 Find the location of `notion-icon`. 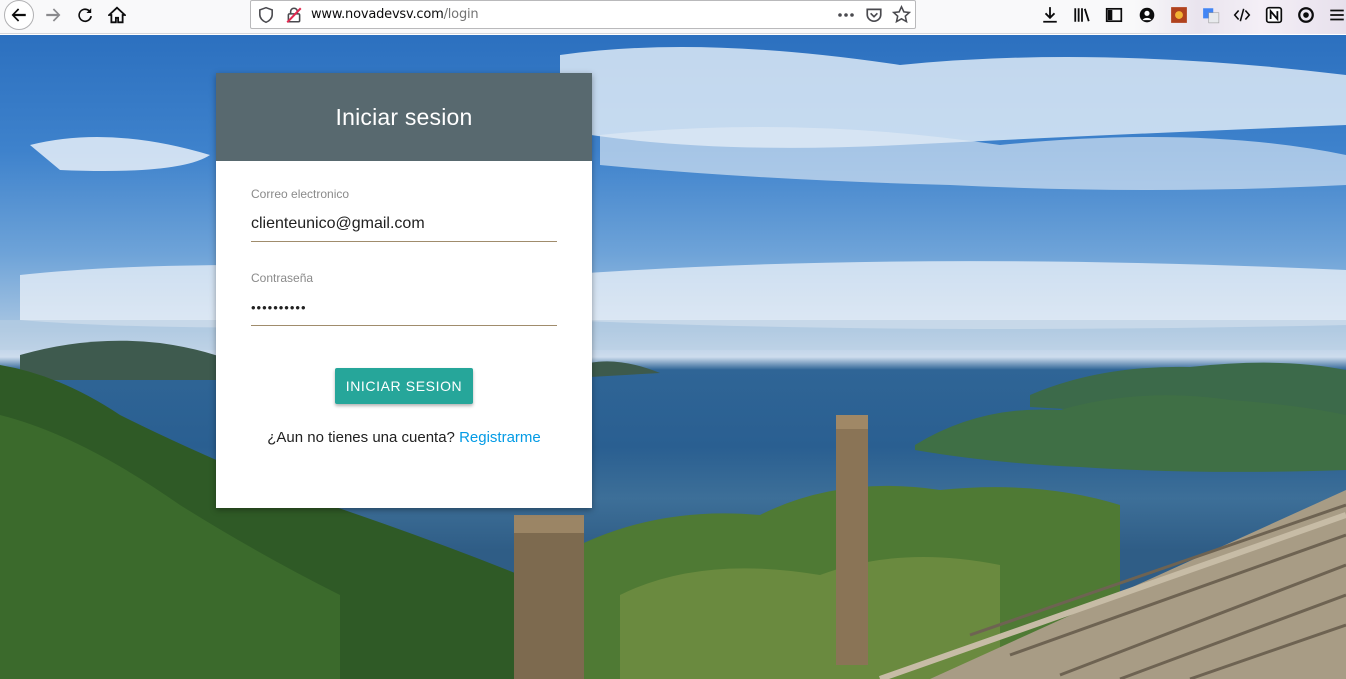

notion-icon is located at coordinates (1274, 15).